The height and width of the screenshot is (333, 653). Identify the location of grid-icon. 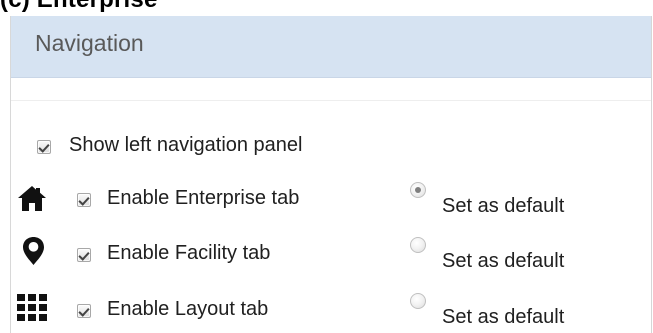
(32, 307).